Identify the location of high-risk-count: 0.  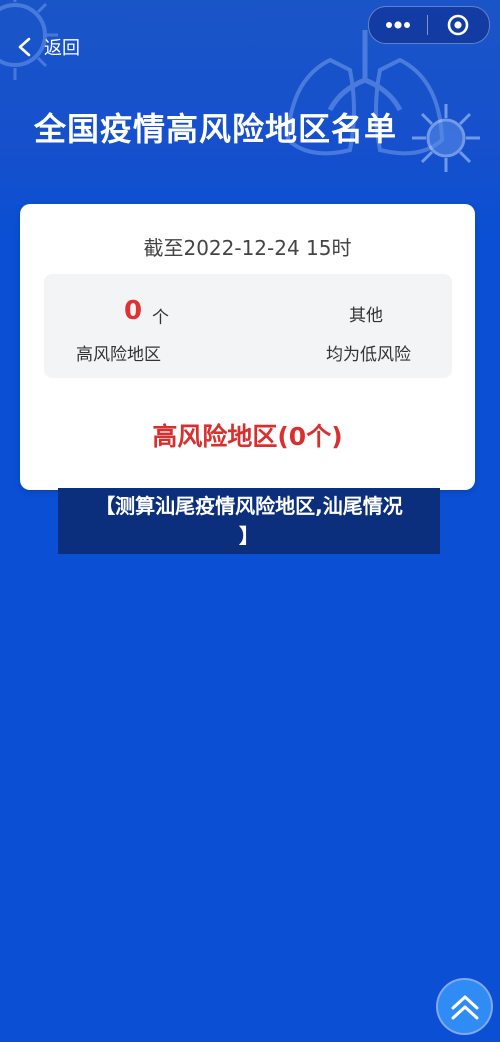
(133, 311).